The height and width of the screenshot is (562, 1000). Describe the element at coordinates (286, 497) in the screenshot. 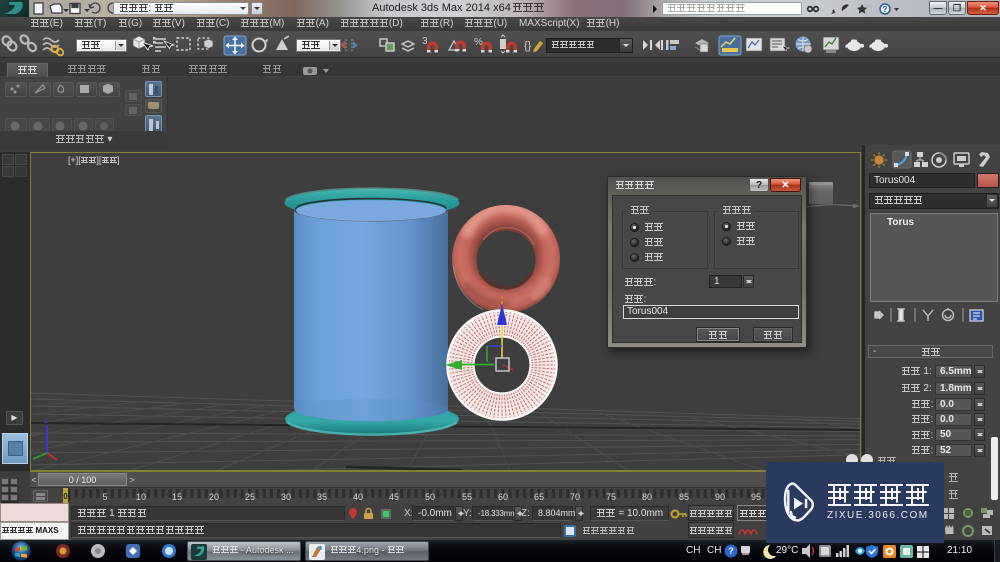

I see `svg-text: 30` at that location.